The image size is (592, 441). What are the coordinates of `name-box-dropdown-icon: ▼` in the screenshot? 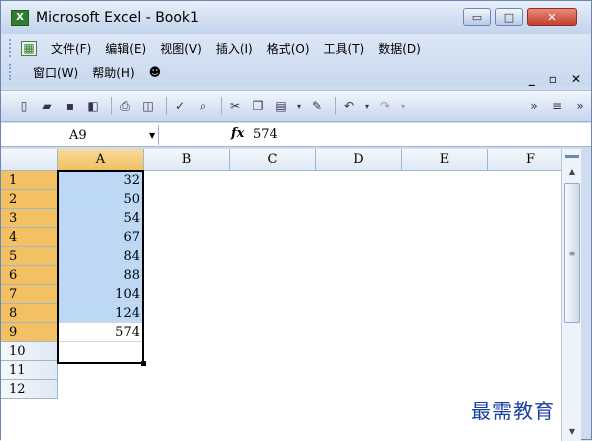 It's located at (152, 135).